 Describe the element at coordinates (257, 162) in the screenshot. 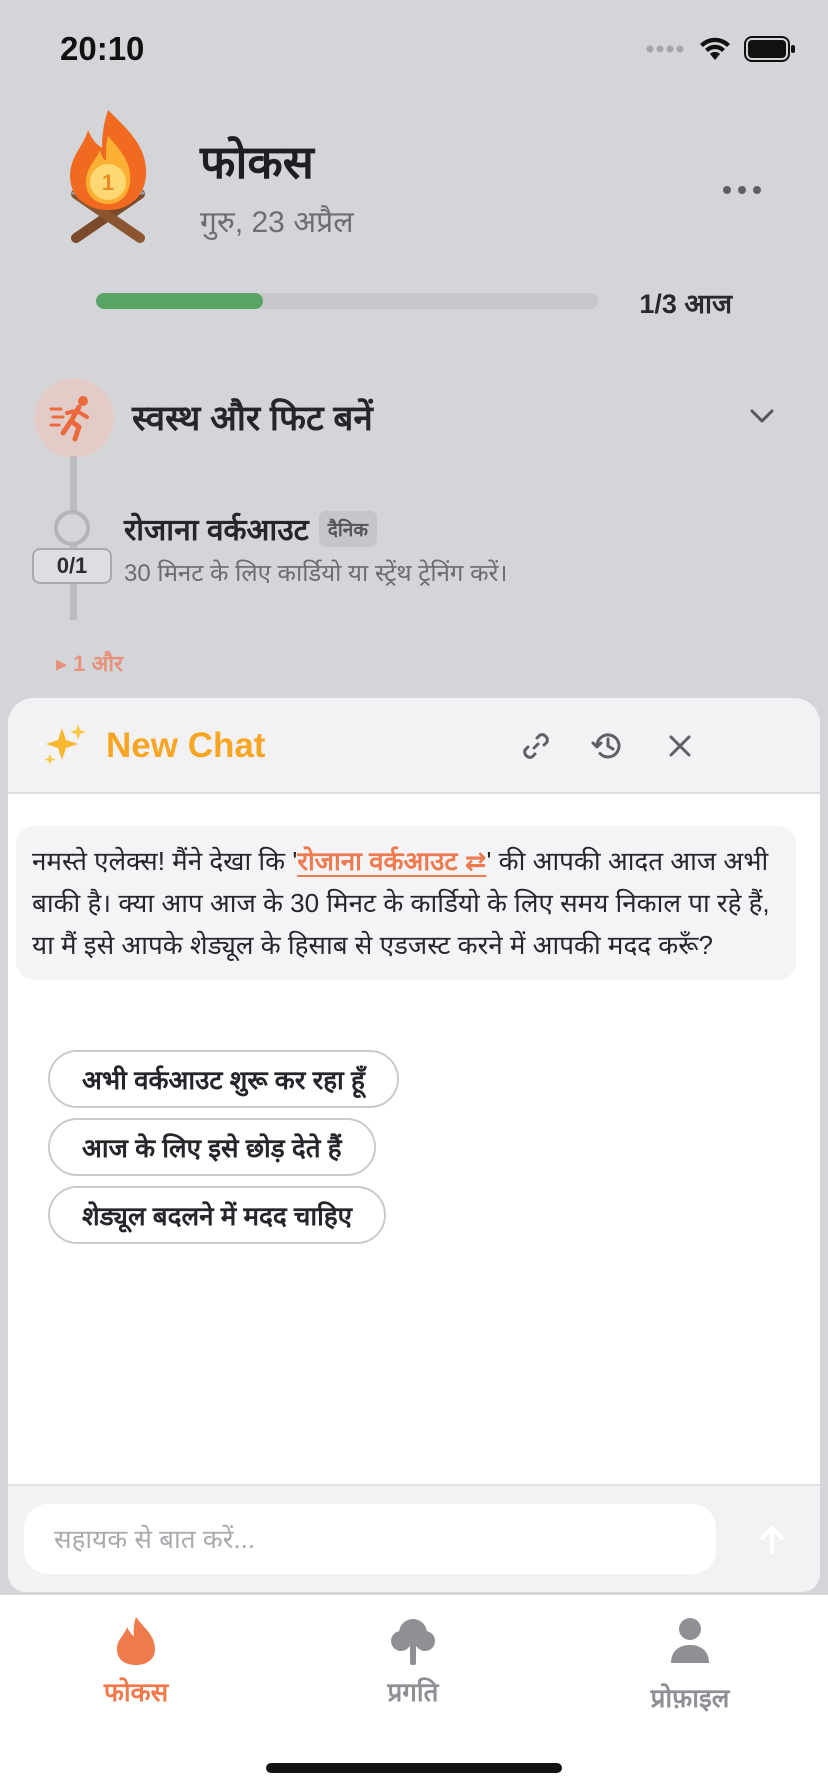

I see `page-title: फोकस` at that location.